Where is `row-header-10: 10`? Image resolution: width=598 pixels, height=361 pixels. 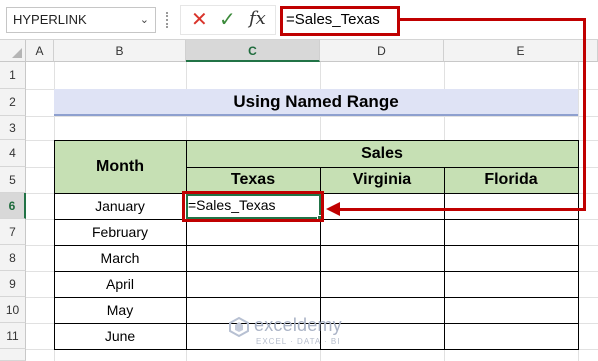 row-header-10: 10 is located at coordinates (13, 310).